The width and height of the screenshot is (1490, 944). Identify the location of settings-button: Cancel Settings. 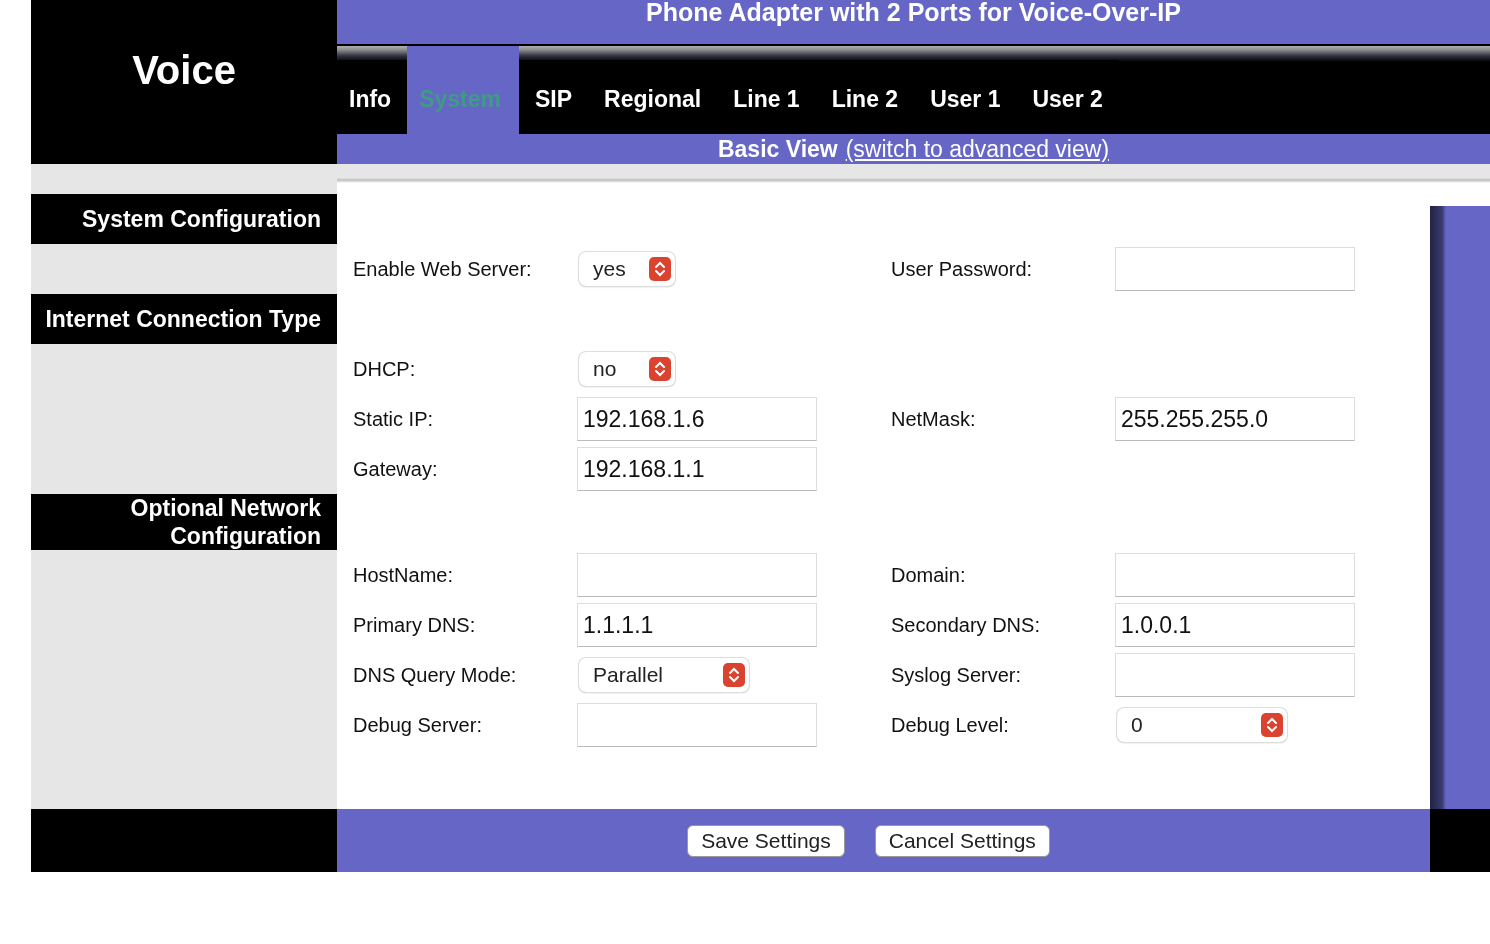
(962, 840).